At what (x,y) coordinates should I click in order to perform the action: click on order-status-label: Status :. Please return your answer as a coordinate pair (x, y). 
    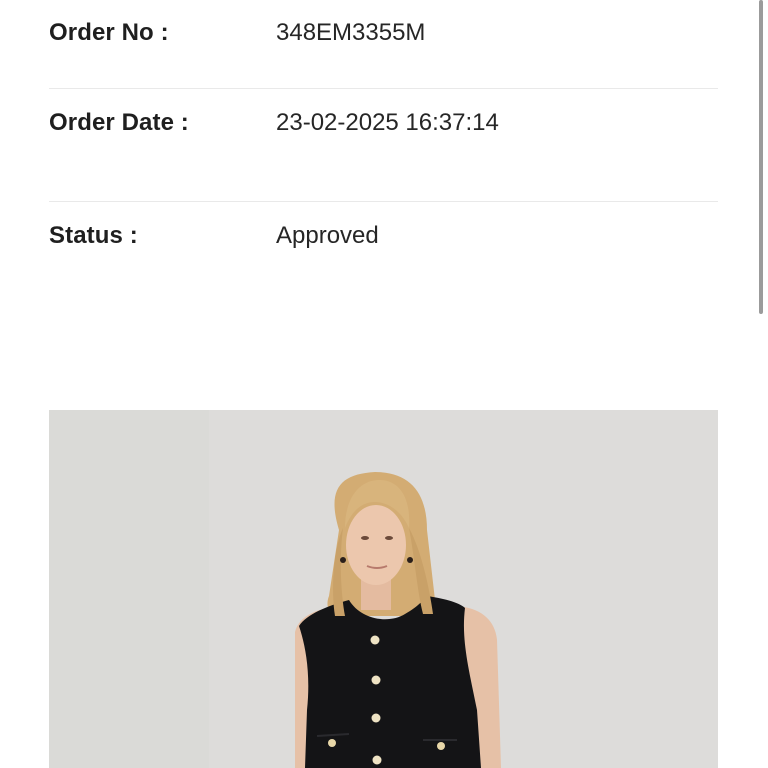
    Looking at the image, I should click on (93, 235).